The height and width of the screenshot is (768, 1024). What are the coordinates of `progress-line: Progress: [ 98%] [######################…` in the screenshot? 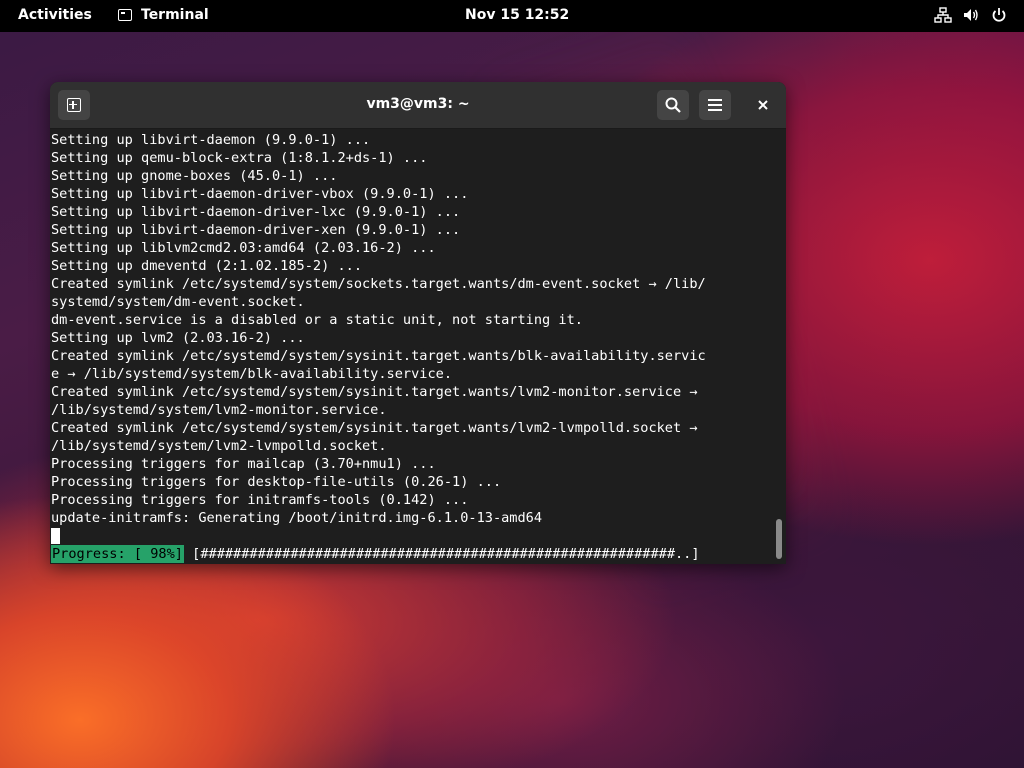 It's located at (411, 554).